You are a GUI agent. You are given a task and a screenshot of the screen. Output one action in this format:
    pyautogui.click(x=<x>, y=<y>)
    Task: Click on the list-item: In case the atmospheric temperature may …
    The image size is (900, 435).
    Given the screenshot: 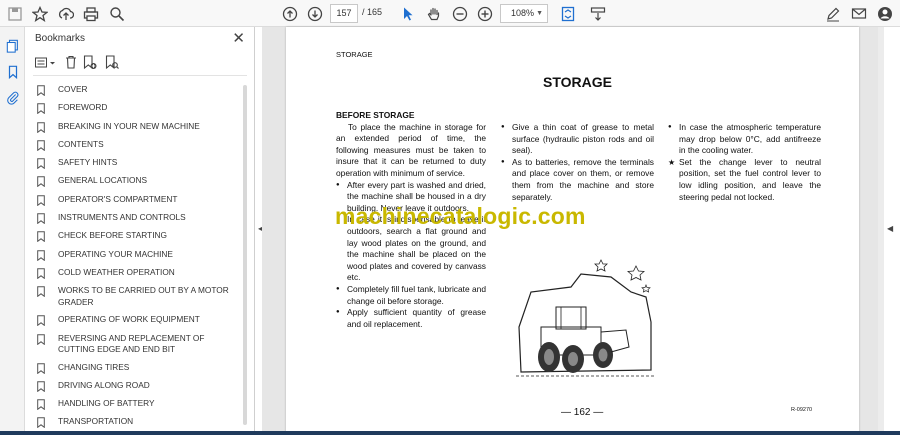 What is the action you would take?
    pyautogui.click(x=744, y=139)
    